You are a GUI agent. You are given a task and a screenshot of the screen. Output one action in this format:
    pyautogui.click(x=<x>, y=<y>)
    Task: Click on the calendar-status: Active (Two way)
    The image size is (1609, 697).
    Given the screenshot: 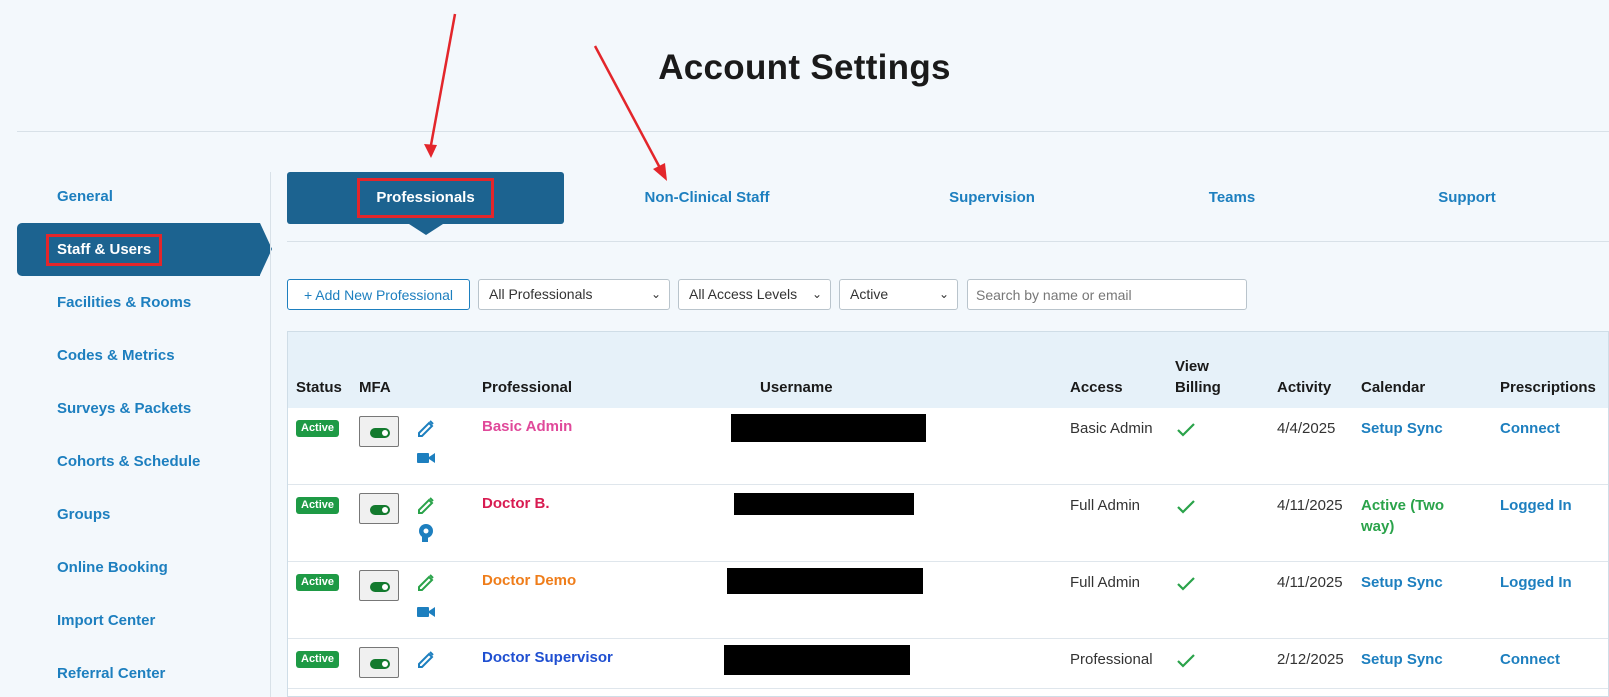 What is the action you would take?
    pyautogui.click(x=1403, y=516)
    